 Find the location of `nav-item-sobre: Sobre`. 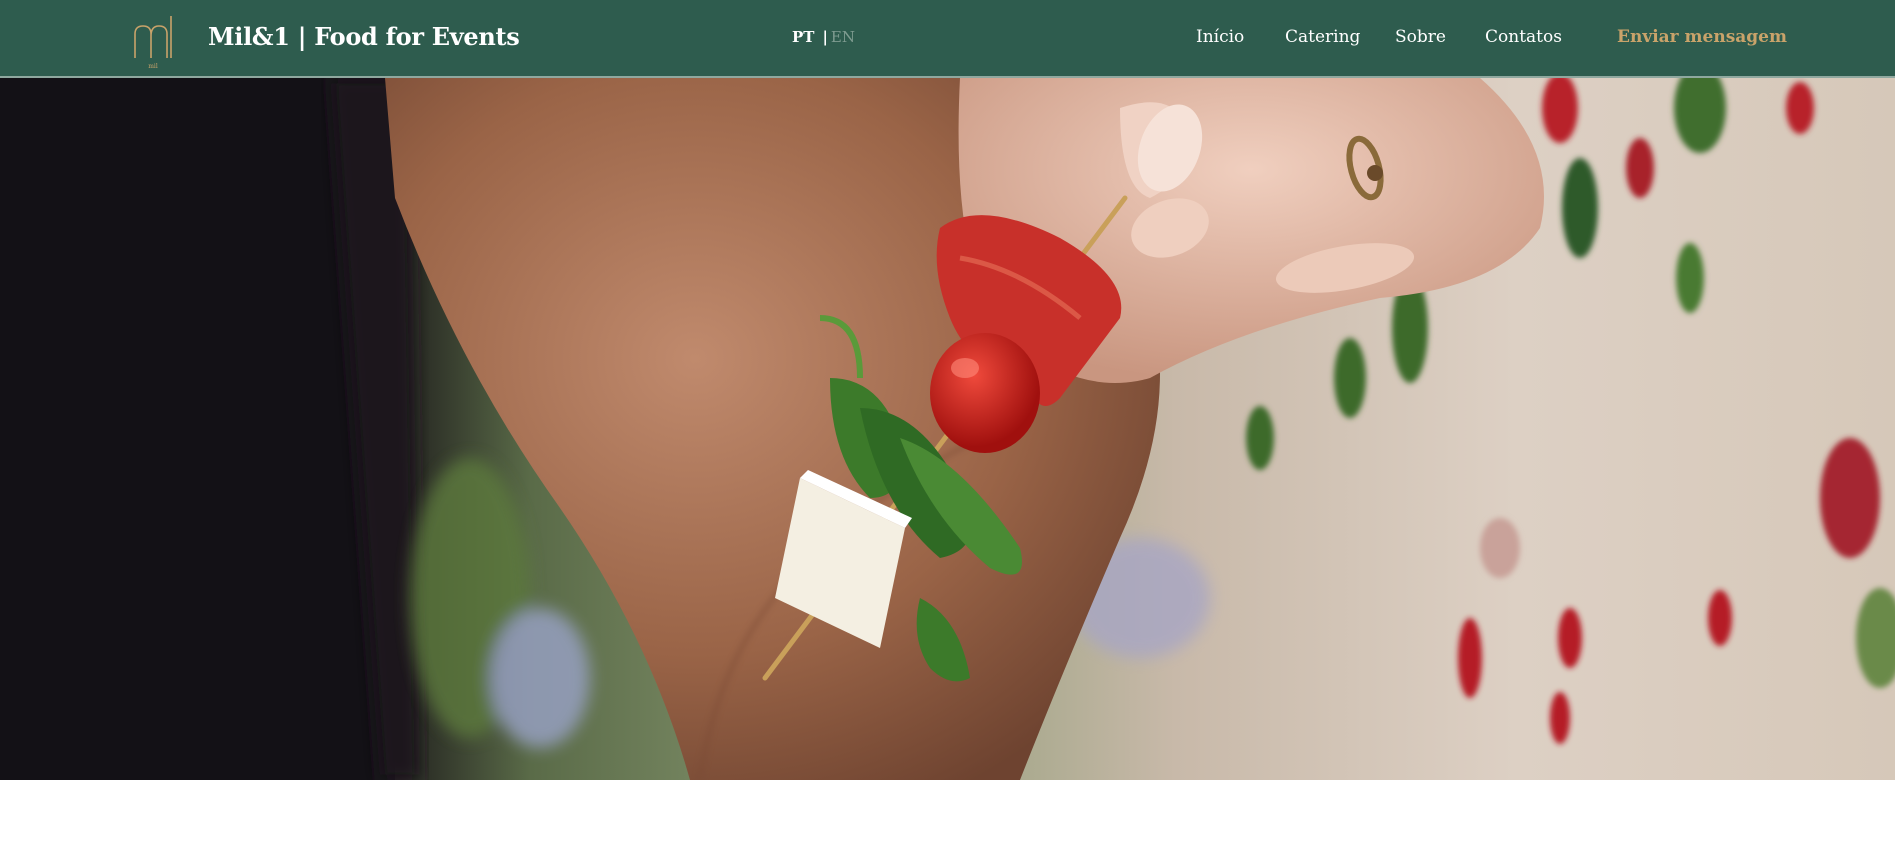

nav-item-sobre: Sobre is located at coordinates (1420, 37).